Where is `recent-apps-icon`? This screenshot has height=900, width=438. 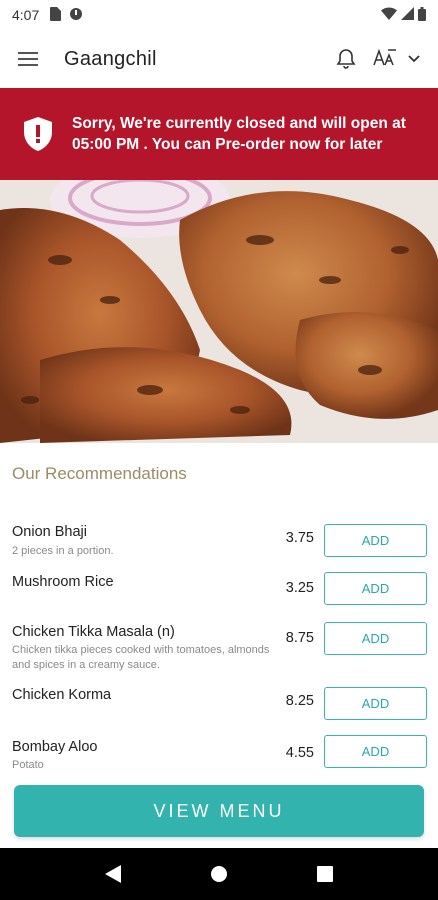 recent-apps-icon is located at coordinates (325, 874).